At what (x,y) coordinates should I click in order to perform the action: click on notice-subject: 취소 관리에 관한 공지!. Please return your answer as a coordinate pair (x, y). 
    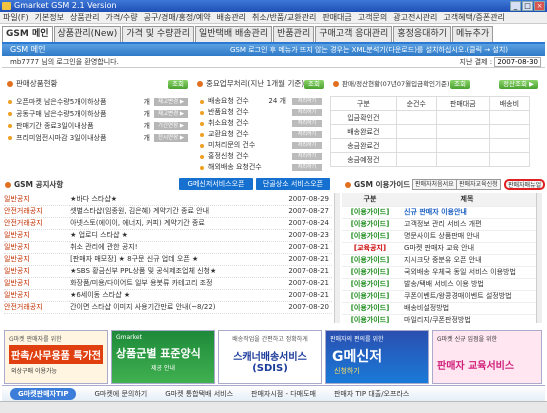
    Looking at the image, I should click on (167, 247).